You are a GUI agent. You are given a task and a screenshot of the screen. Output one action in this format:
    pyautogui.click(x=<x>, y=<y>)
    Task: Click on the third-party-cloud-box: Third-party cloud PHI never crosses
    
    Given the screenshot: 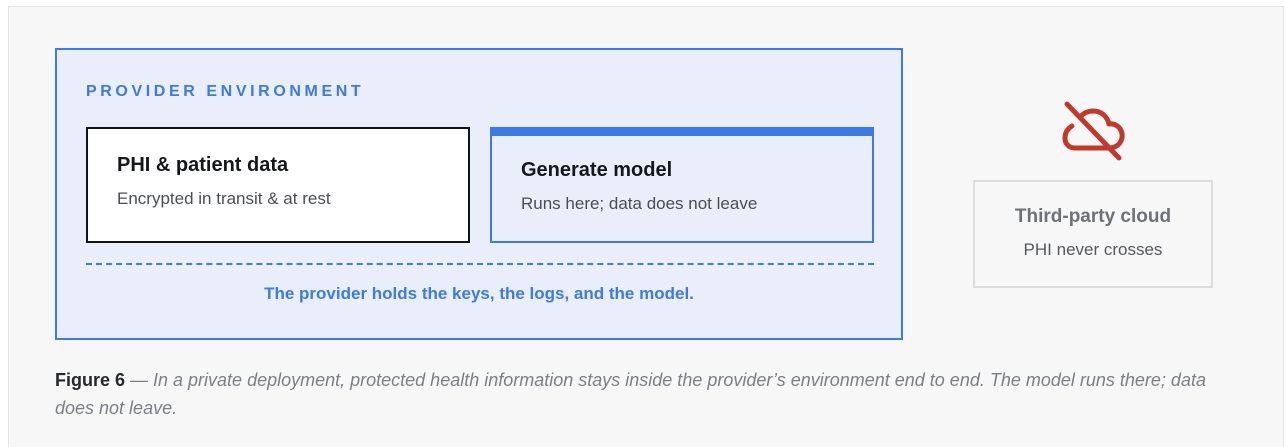 What is the action you would take?
    pyautogui.click(x=1093, y=234)
    